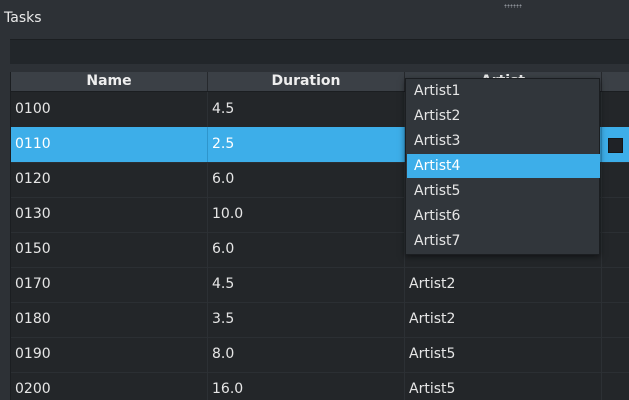 The height and width of the screenshot is (400, 629). I want to click on filter-input, so click(319, 51).